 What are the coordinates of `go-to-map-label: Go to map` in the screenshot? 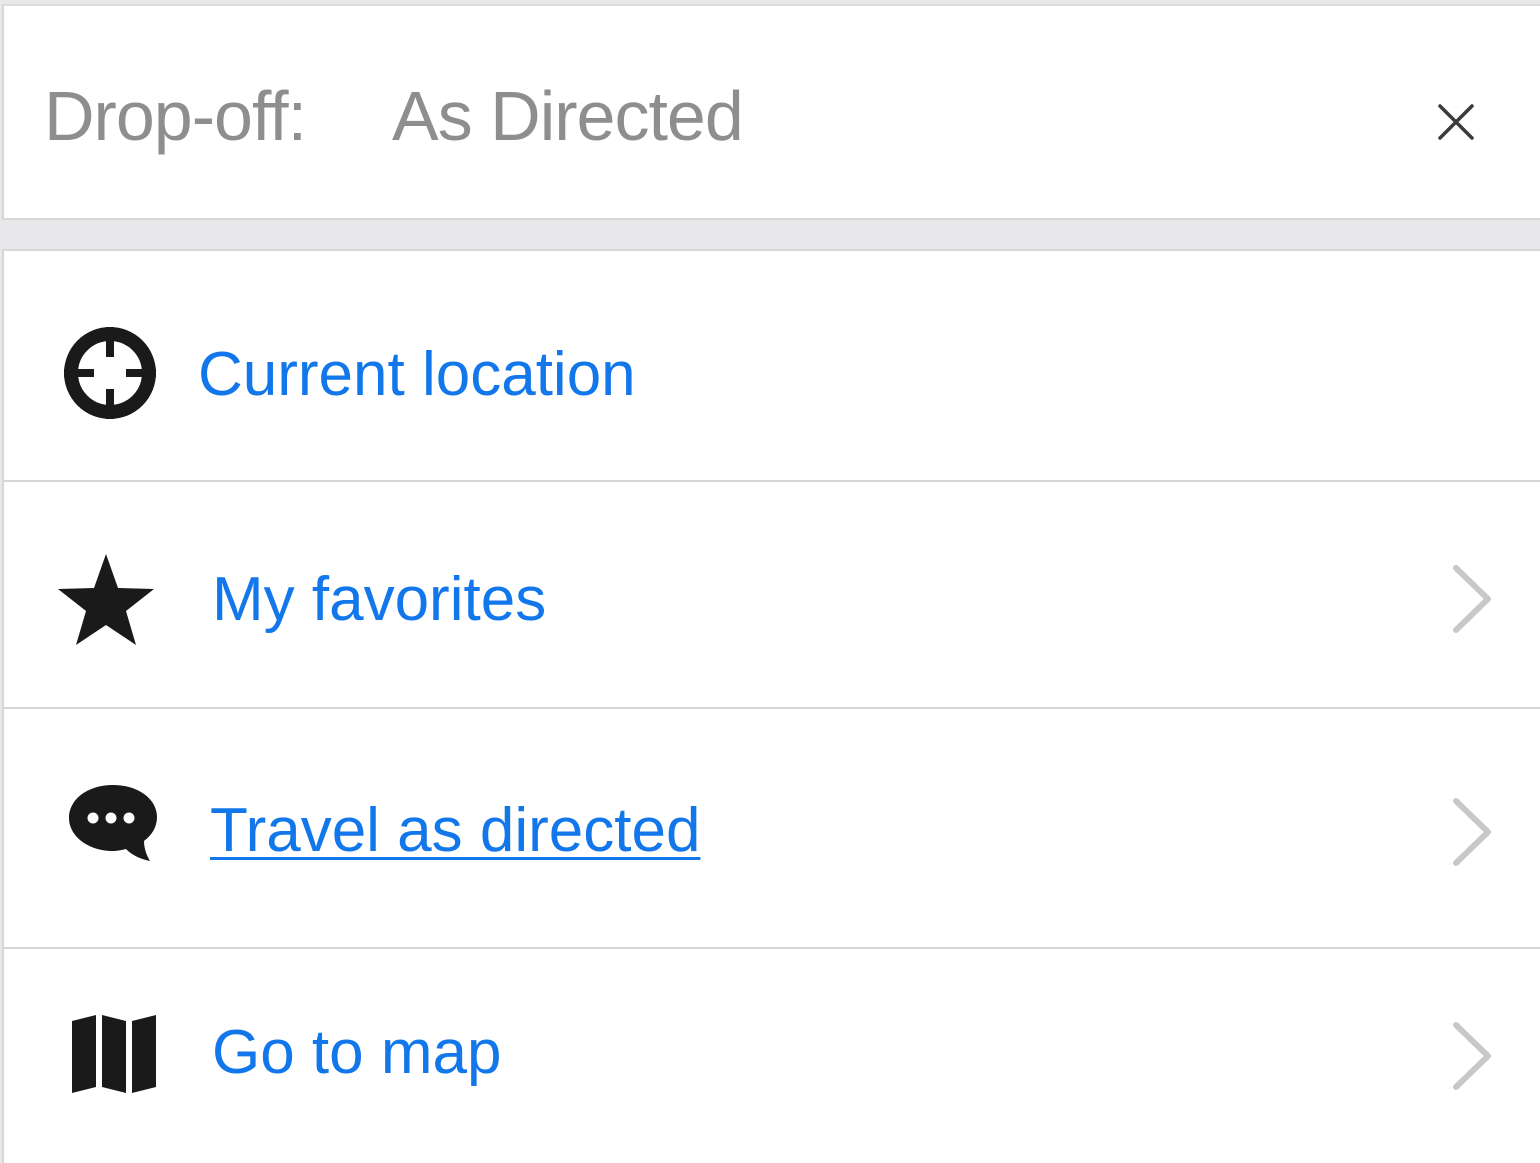 It's located at (357, 1052).